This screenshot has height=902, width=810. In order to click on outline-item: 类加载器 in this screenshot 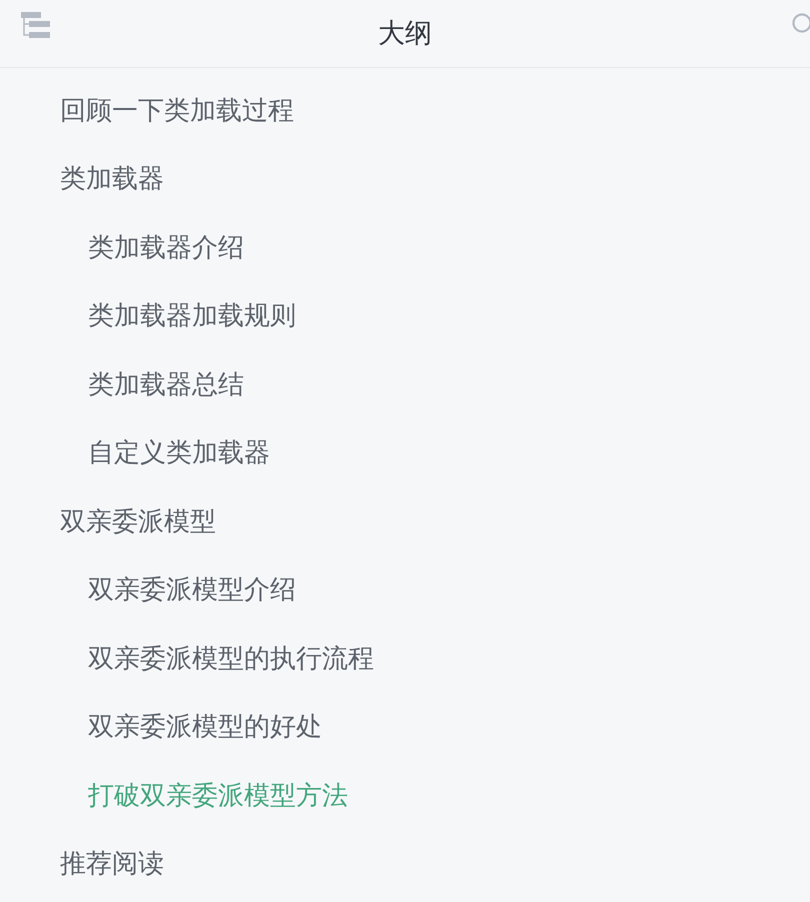, I will do `click(112, 178)`.